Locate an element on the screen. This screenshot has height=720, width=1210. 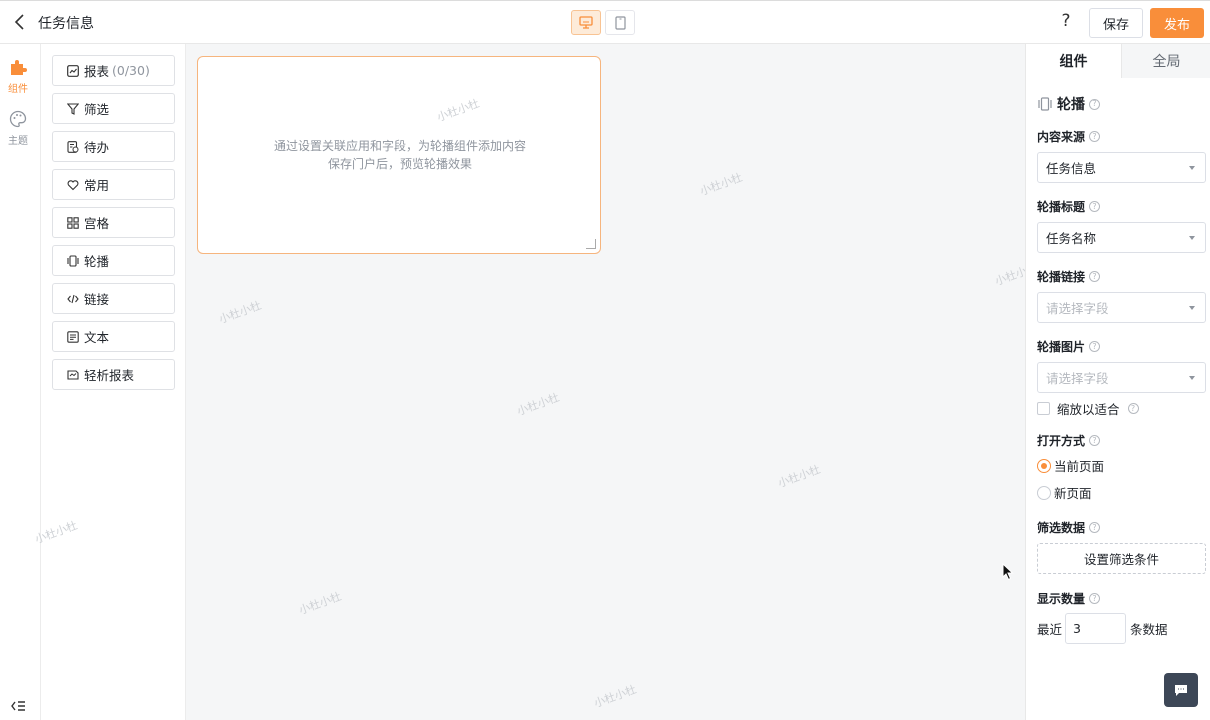
todo-icon is located at coordinates (73, 146).